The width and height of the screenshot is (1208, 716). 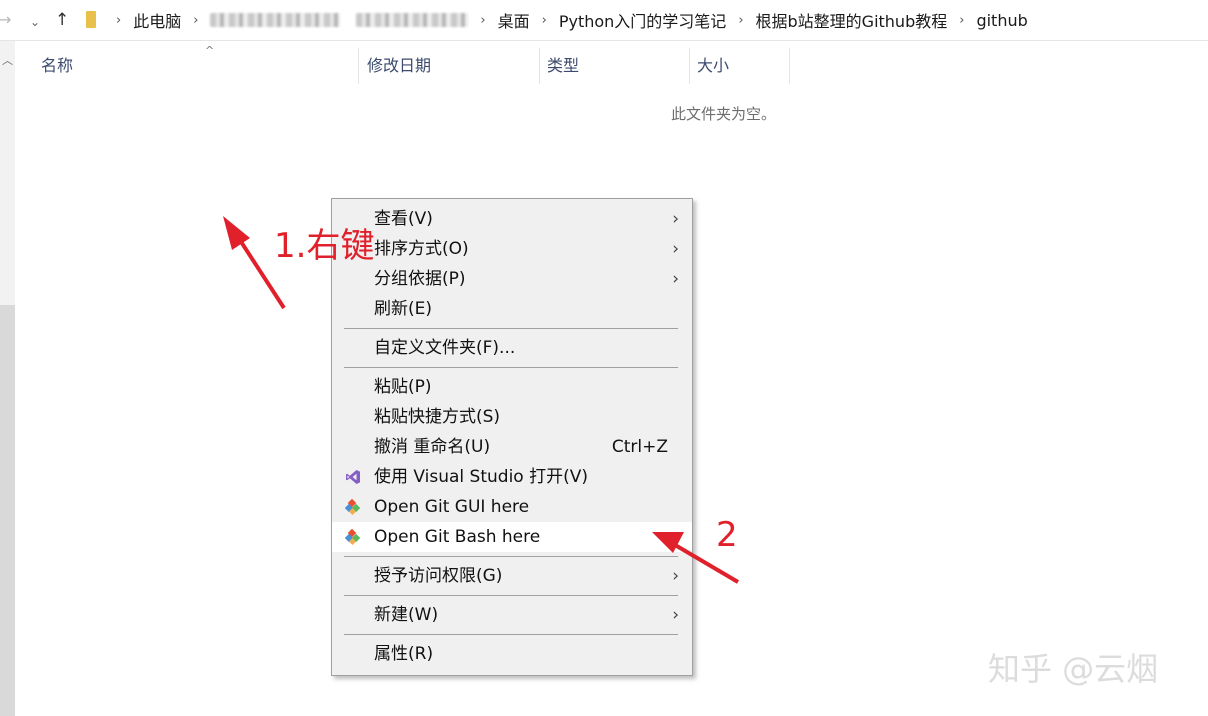 I want to click on watermark: 知乎 @云烟, so click(x=1073, y=669).